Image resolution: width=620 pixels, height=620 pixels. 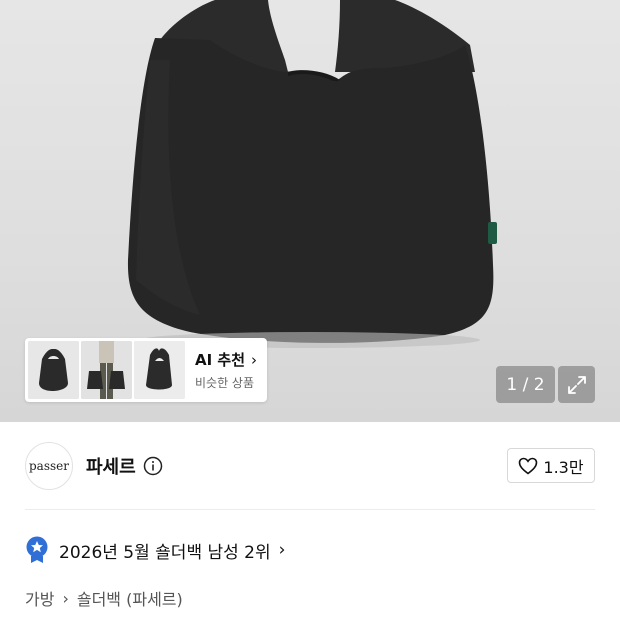 What do you see at coordinates (539, 384) in the screenshot?
I see `counter-total: 2` at bounding box center [539, 384].